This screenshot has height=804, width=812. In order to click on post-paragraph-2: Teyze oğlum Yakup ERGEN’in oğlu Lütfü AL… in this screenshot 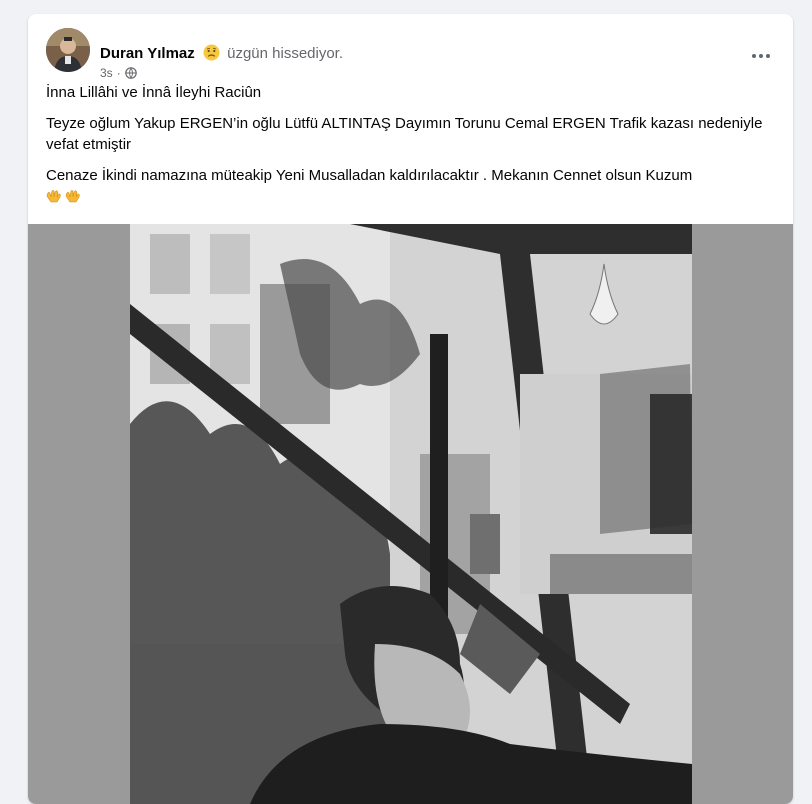, I will do `click(404, 134)`.